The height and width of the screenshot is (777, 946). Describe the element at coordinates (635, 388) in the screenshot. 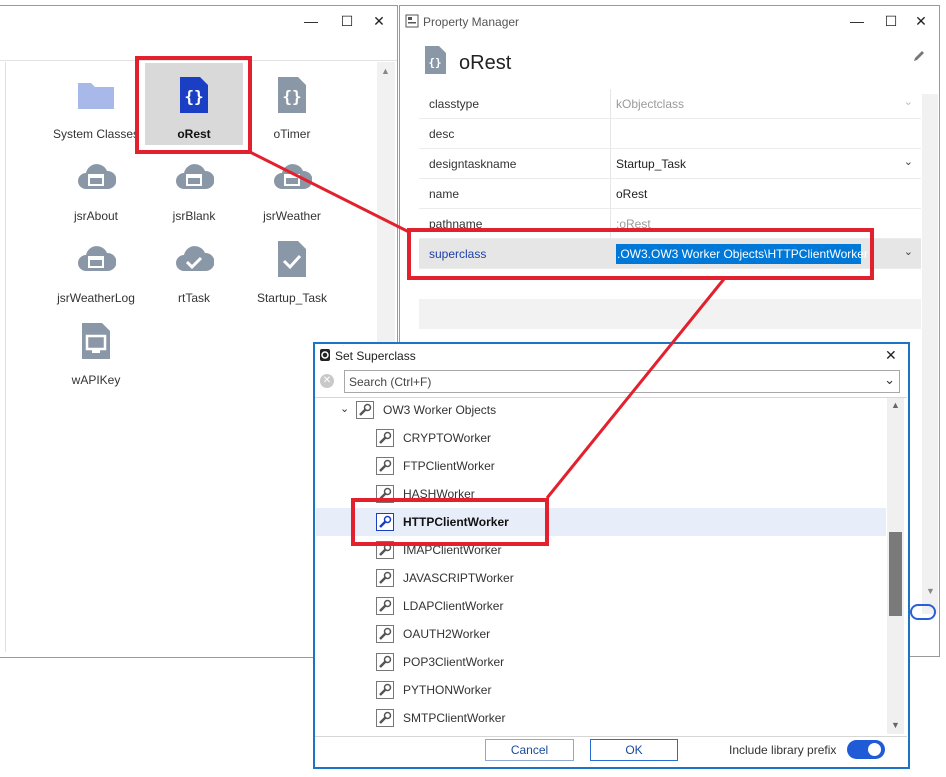

I see `connector-superclass-to-item` at that location.